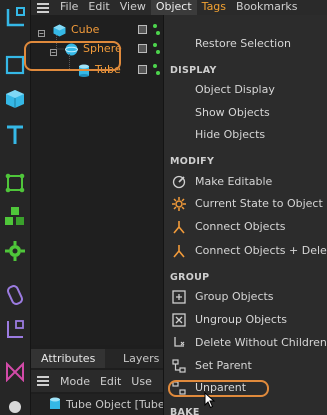 The image size is (327, 415). I want to click on mouse-cursor-icon, so click(210, 401).